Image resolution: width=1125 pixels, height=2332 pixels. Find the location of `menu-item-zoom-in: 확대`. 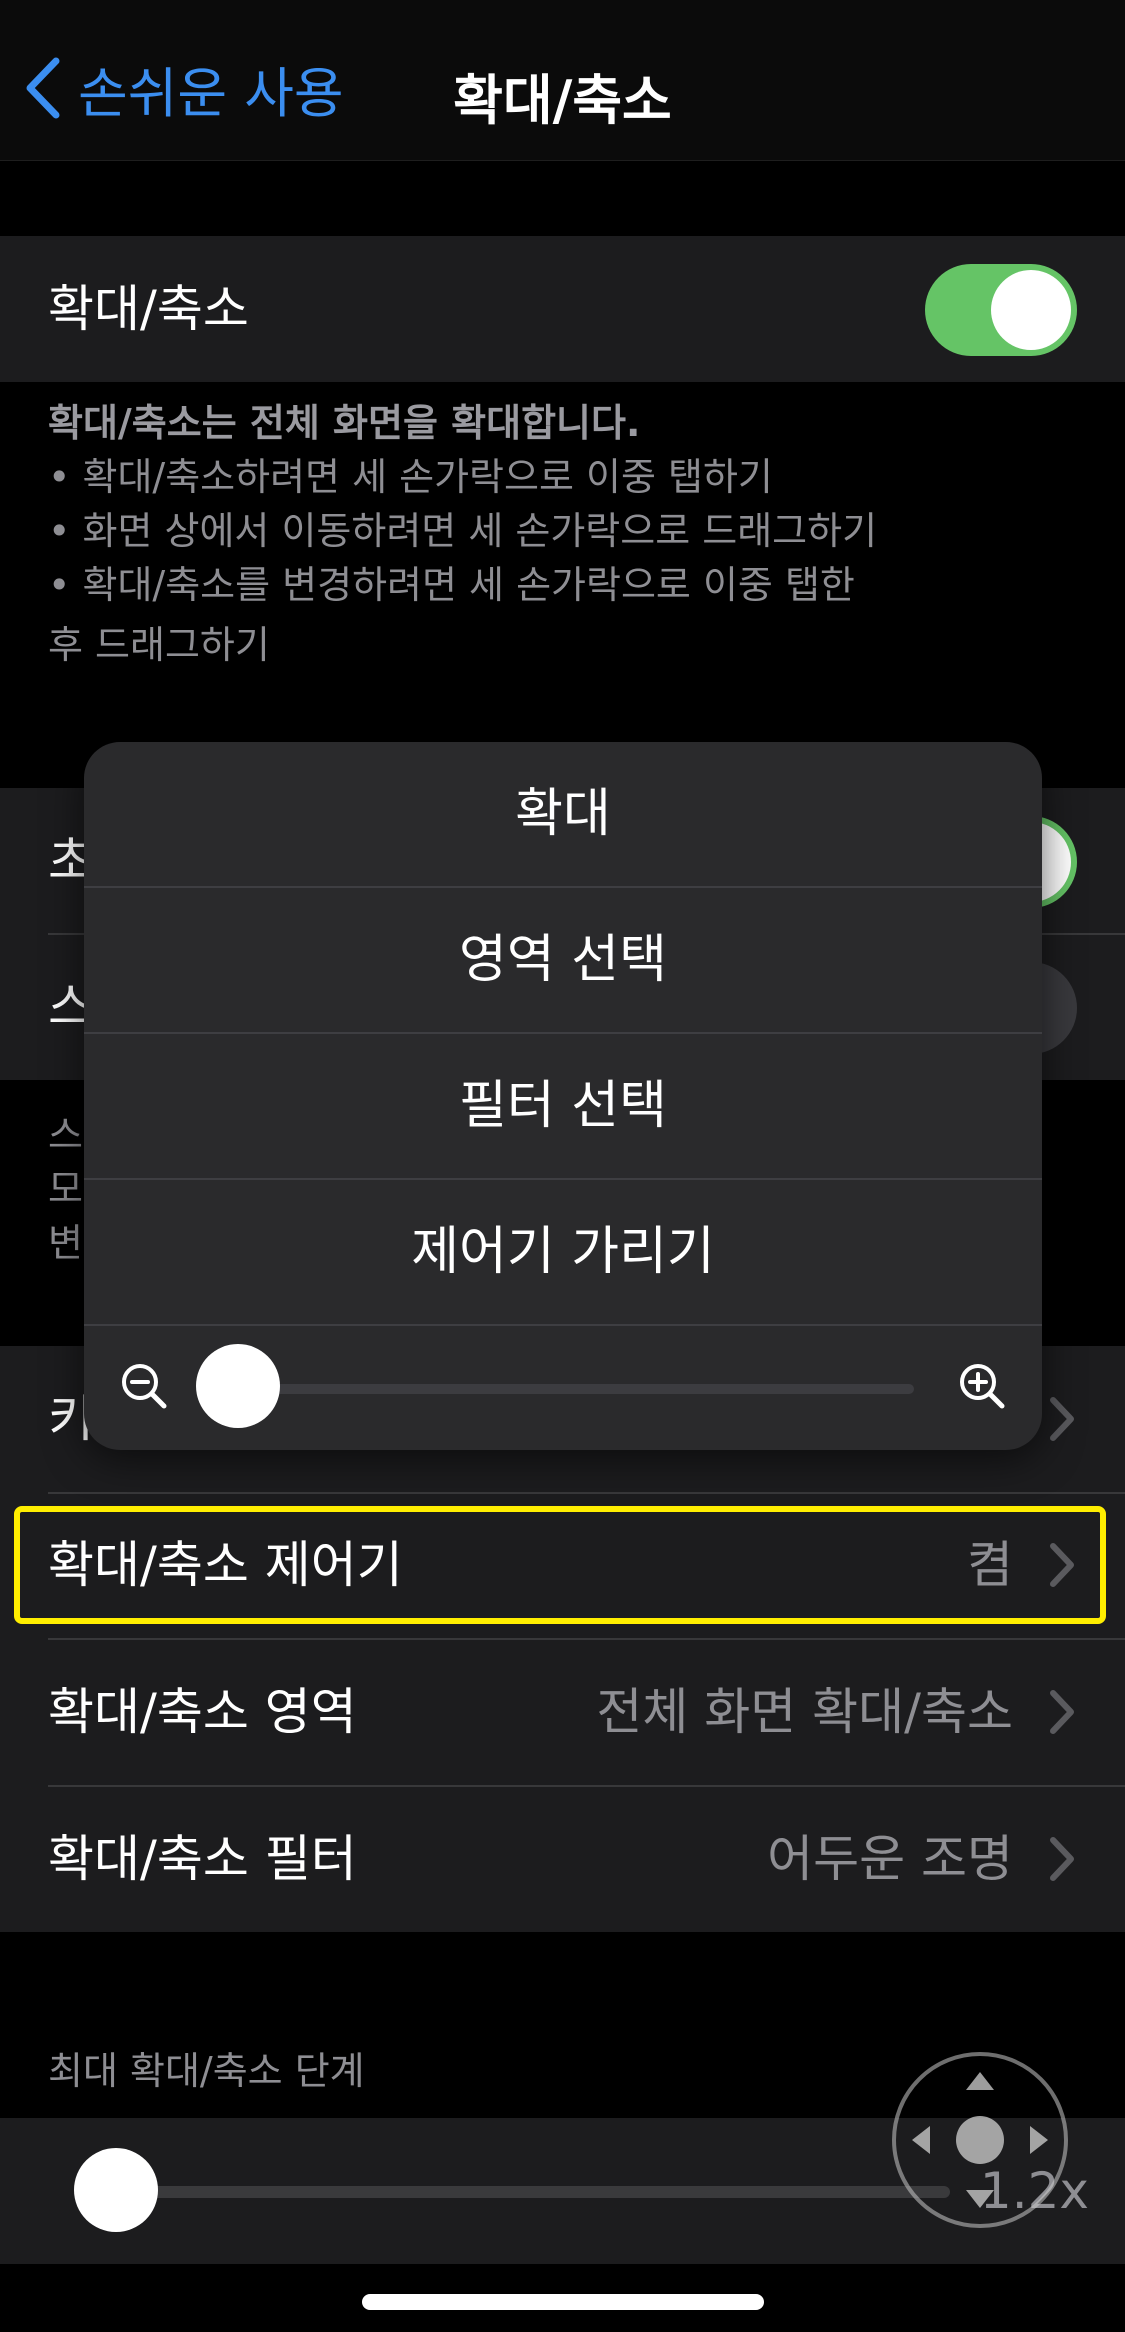

menu-item-zoom-in: 확대 is located at coordinates (563, 814).